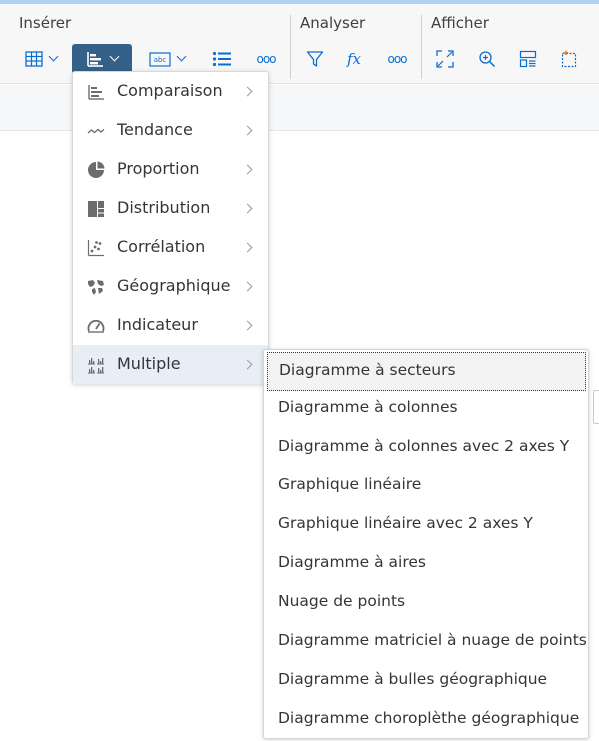  I want to click on new-page-button, so click(569, 59).